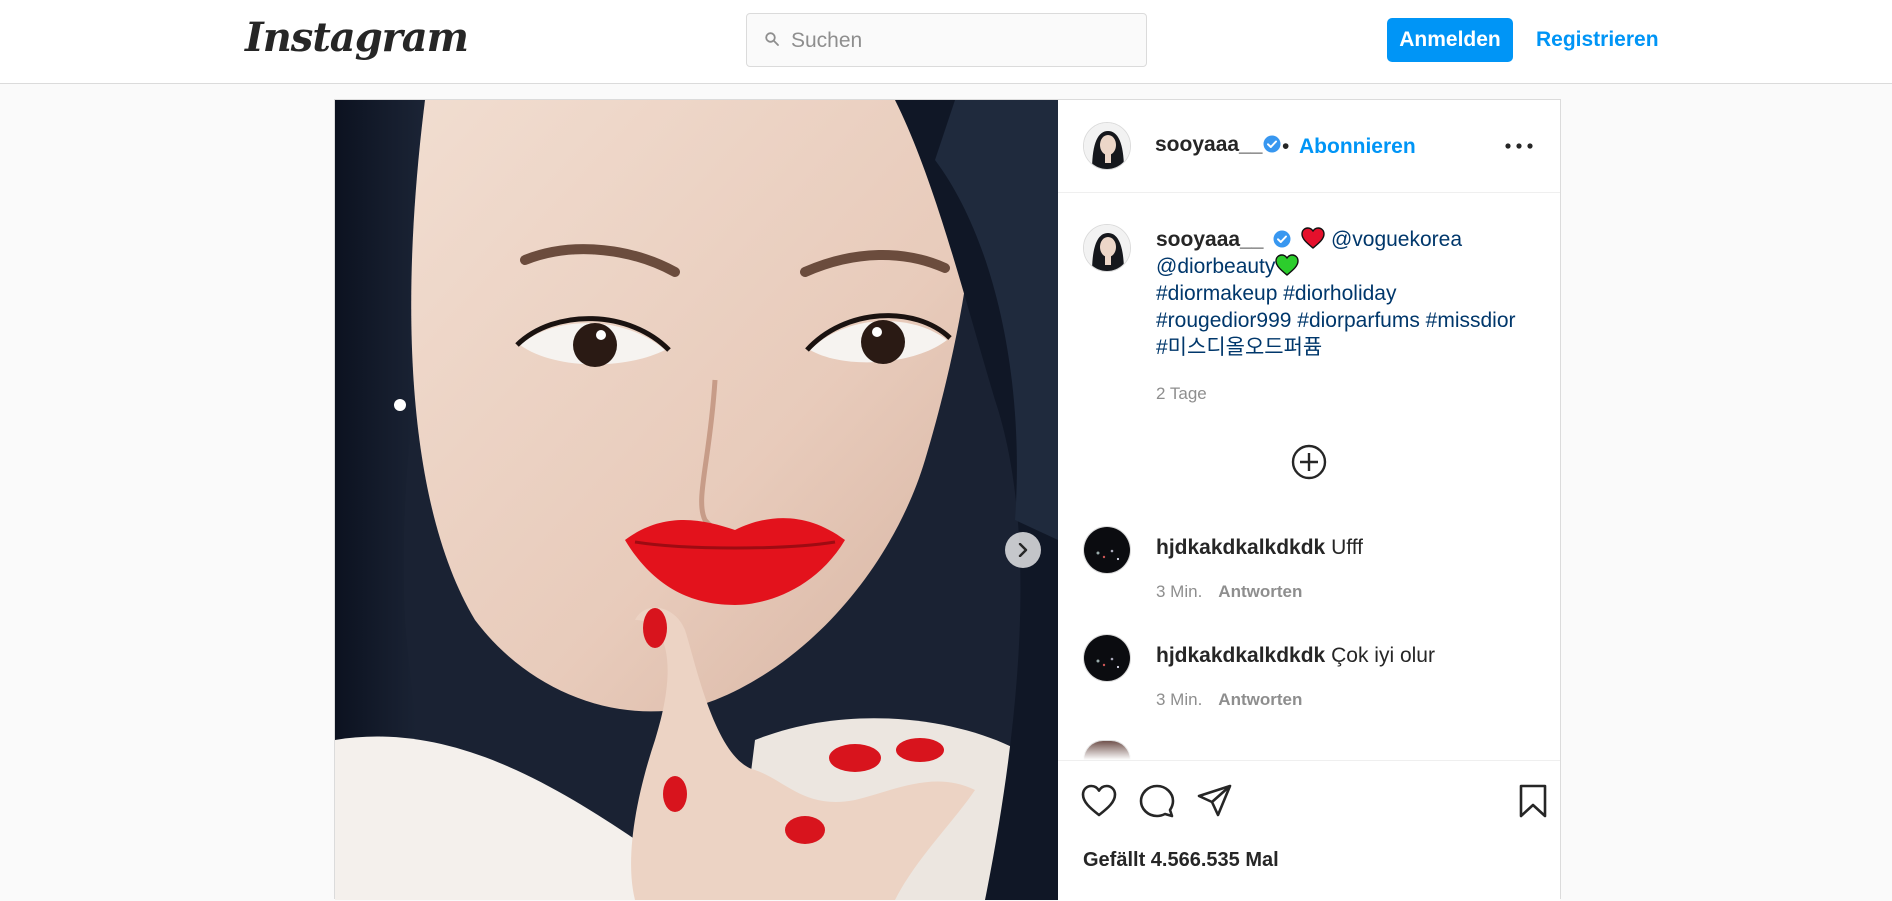 The image size is (1892, 901). I want to click on hashtags-line-3: #미스디올오드퍼퓸, so click(1239, 347).